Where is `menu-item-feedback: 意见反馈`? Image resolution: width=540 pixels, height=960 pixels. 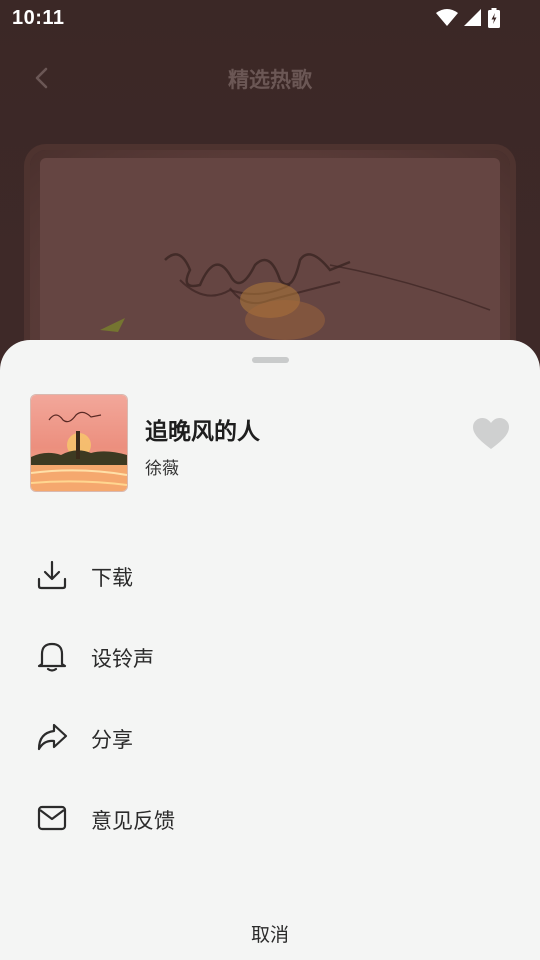 menu-item-feedback: 意见反馈 is located at coordinates (270, 818).